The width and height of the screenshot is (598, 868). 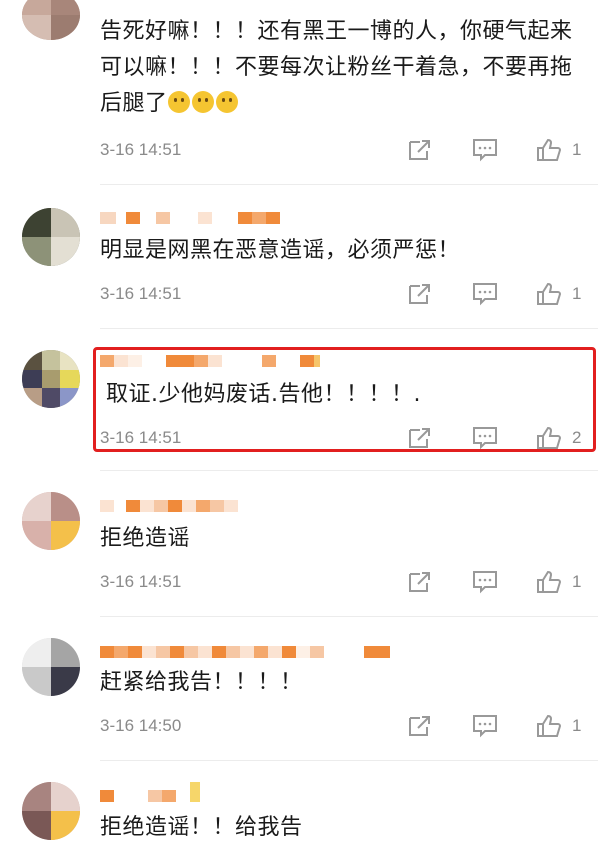 I want to click on comment-text: 赶紧给我告！！！！, so click(x=201, y=682).